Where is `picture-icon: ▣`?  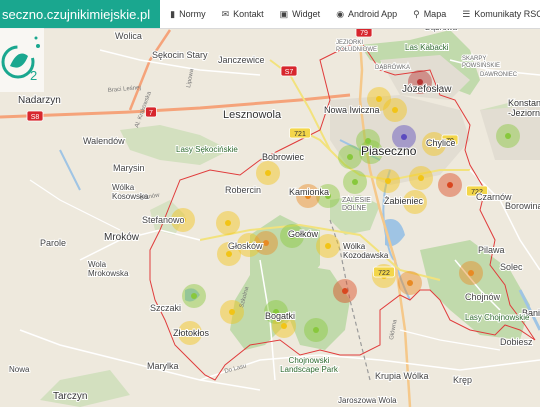 picture-icon: ▣ is located at coordinates (284, 13).